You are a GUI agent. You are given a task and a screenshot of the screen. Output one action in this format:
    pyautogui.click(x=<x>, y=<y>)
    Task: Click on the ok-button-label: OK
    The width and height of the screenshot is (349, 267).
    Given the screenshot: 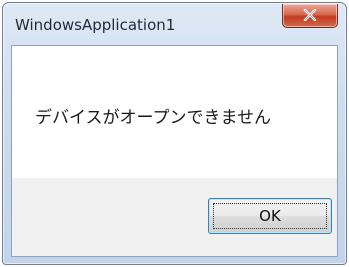 What is the action you would take?
    pyautogui.click(x=270, y=216)
    